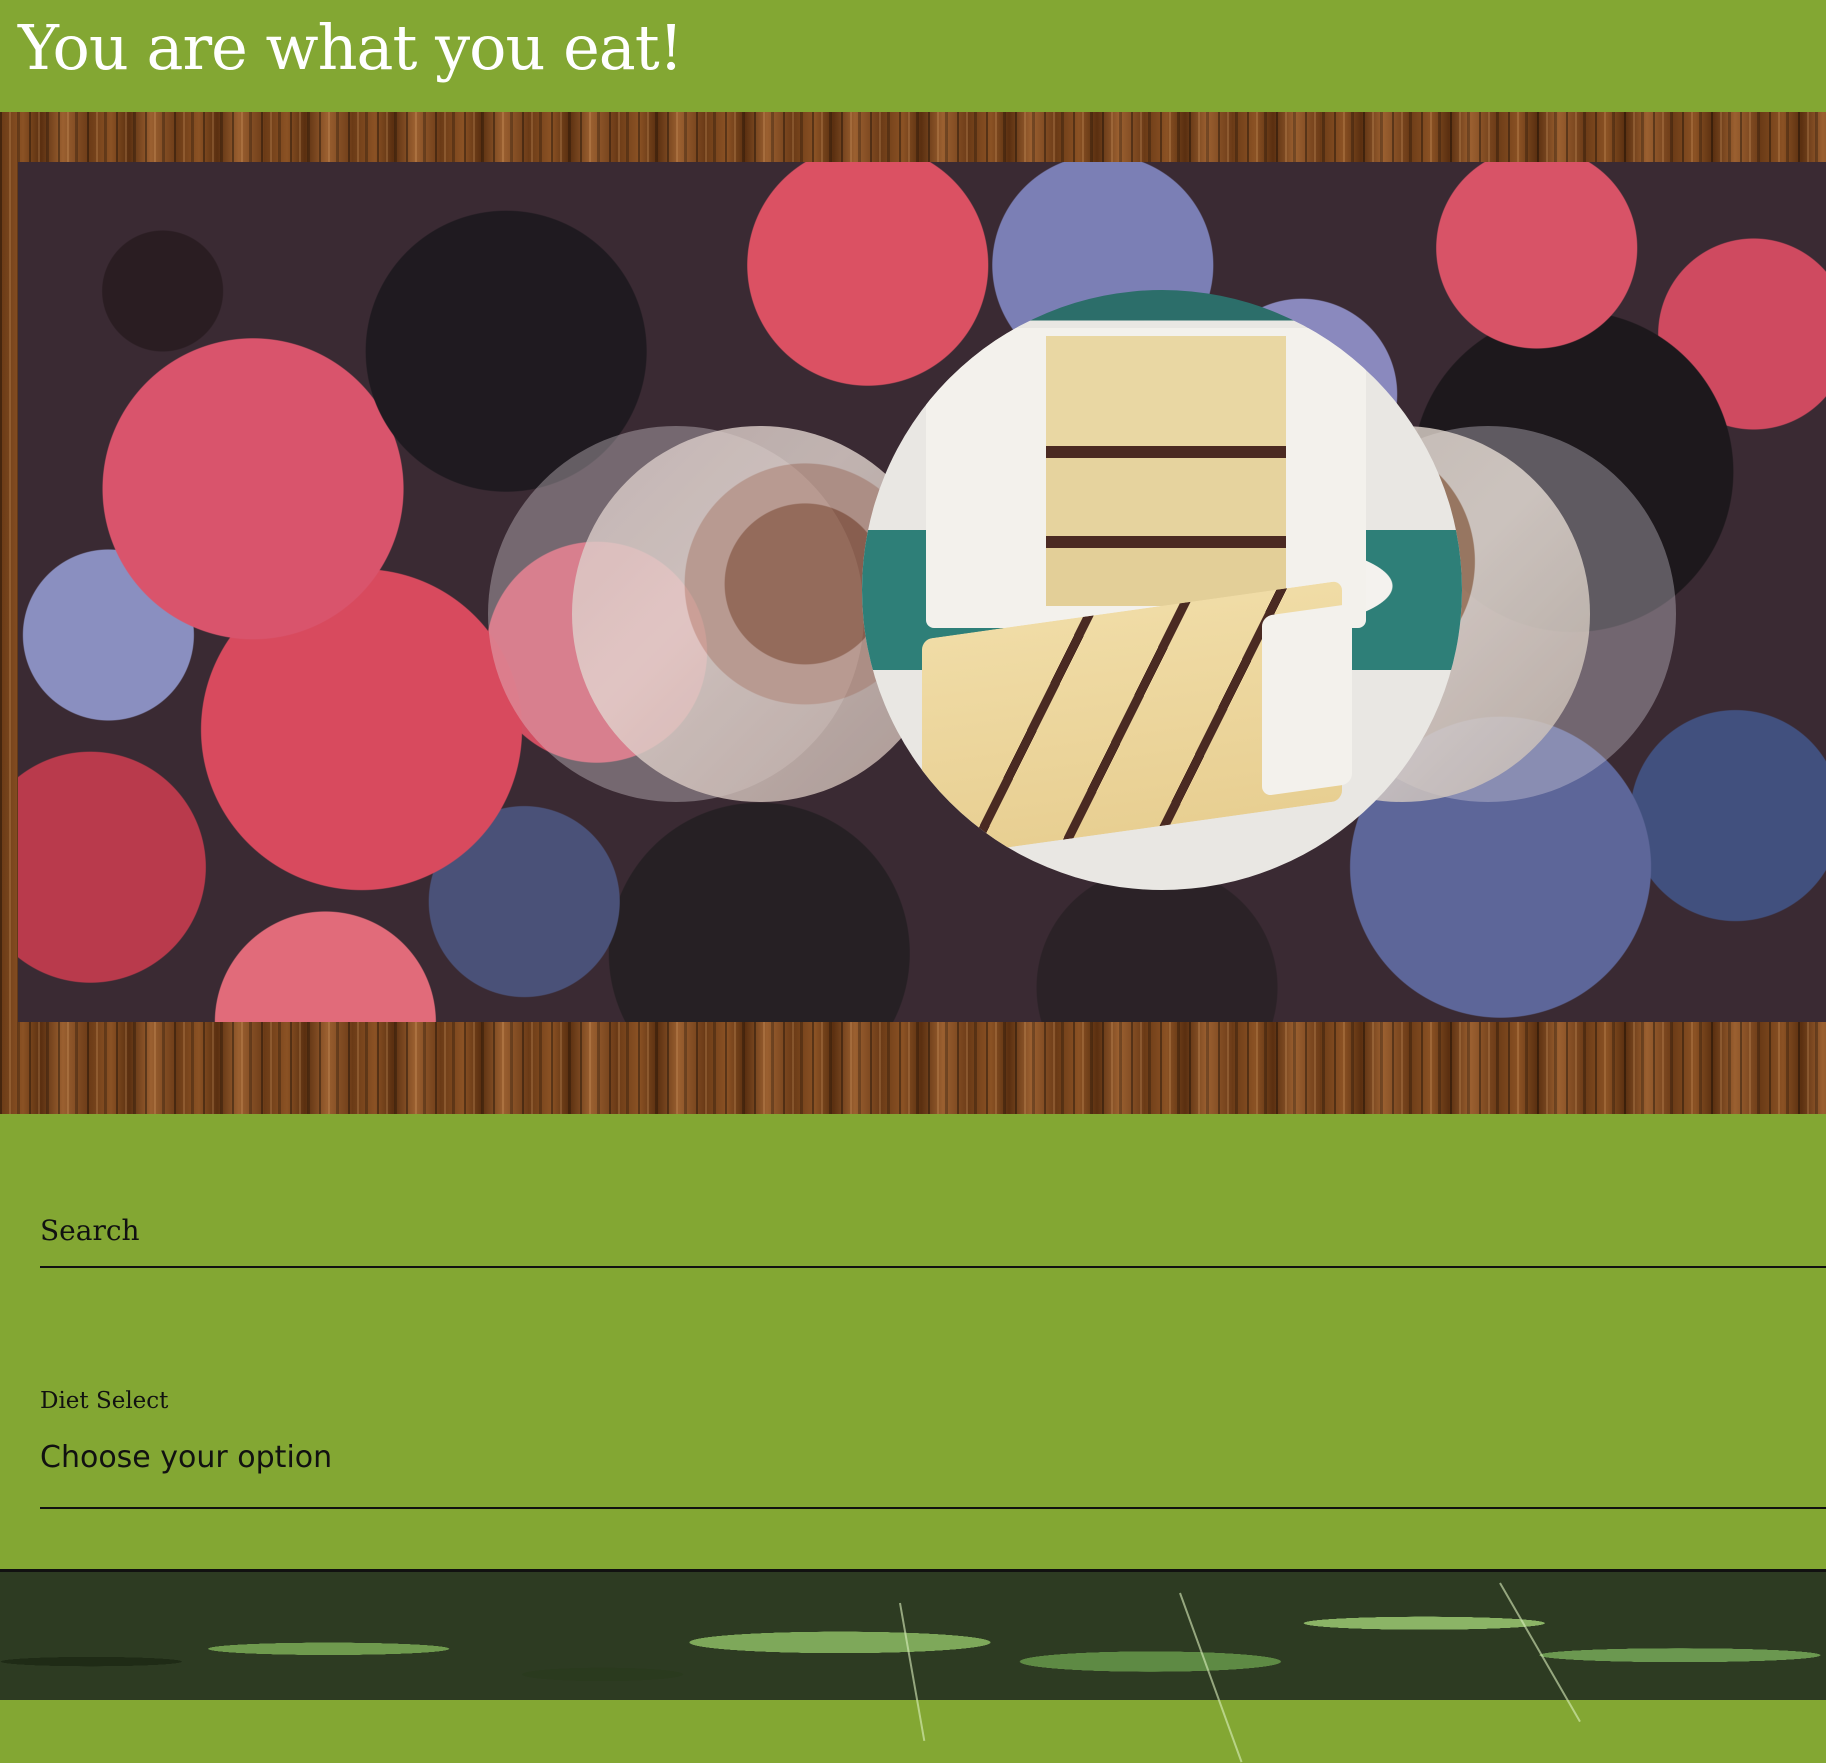 Image resolution: width=1826 pixels, height=1763 pixels. What do you see at coordinates (933, 1446) in the screenshot?
I see `diet-select: Diet Select Choose your option` at bounding box center [933, 1446].